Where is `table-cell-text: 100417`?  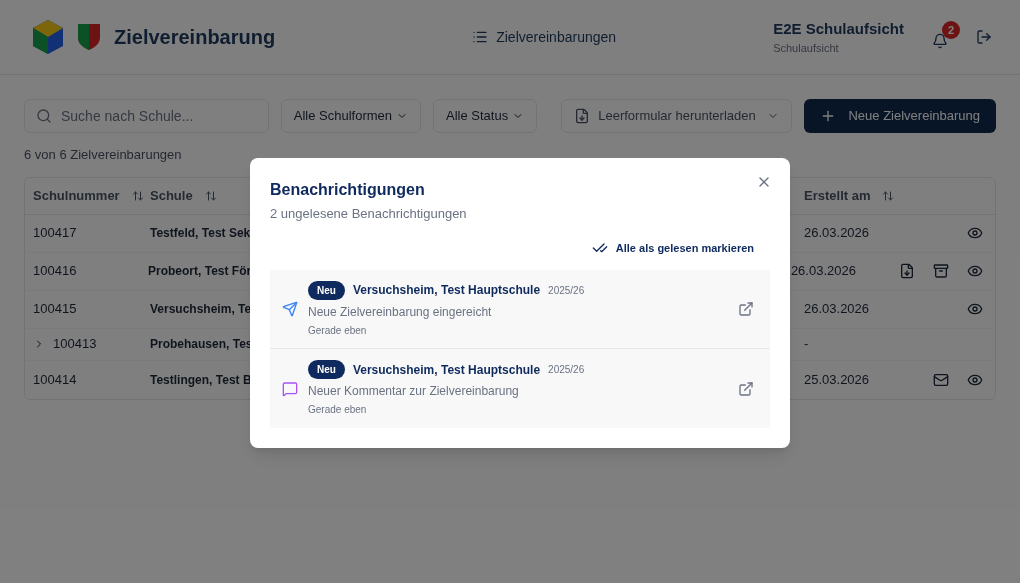 table-cell-text: 100417 is located at coordinates (55, 233).